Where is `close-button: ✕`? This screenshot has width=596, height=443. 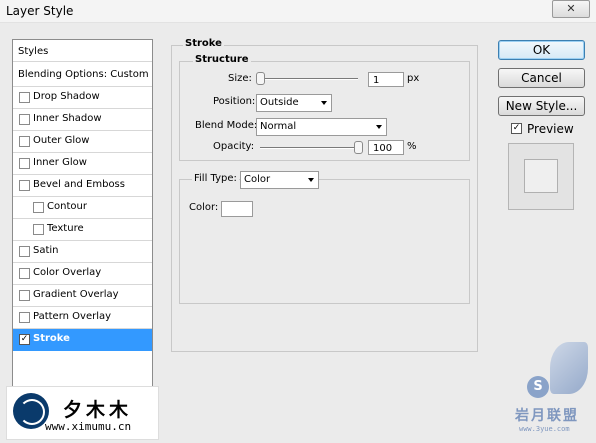 close-button: ✕ is located at coordinates (571, 9).